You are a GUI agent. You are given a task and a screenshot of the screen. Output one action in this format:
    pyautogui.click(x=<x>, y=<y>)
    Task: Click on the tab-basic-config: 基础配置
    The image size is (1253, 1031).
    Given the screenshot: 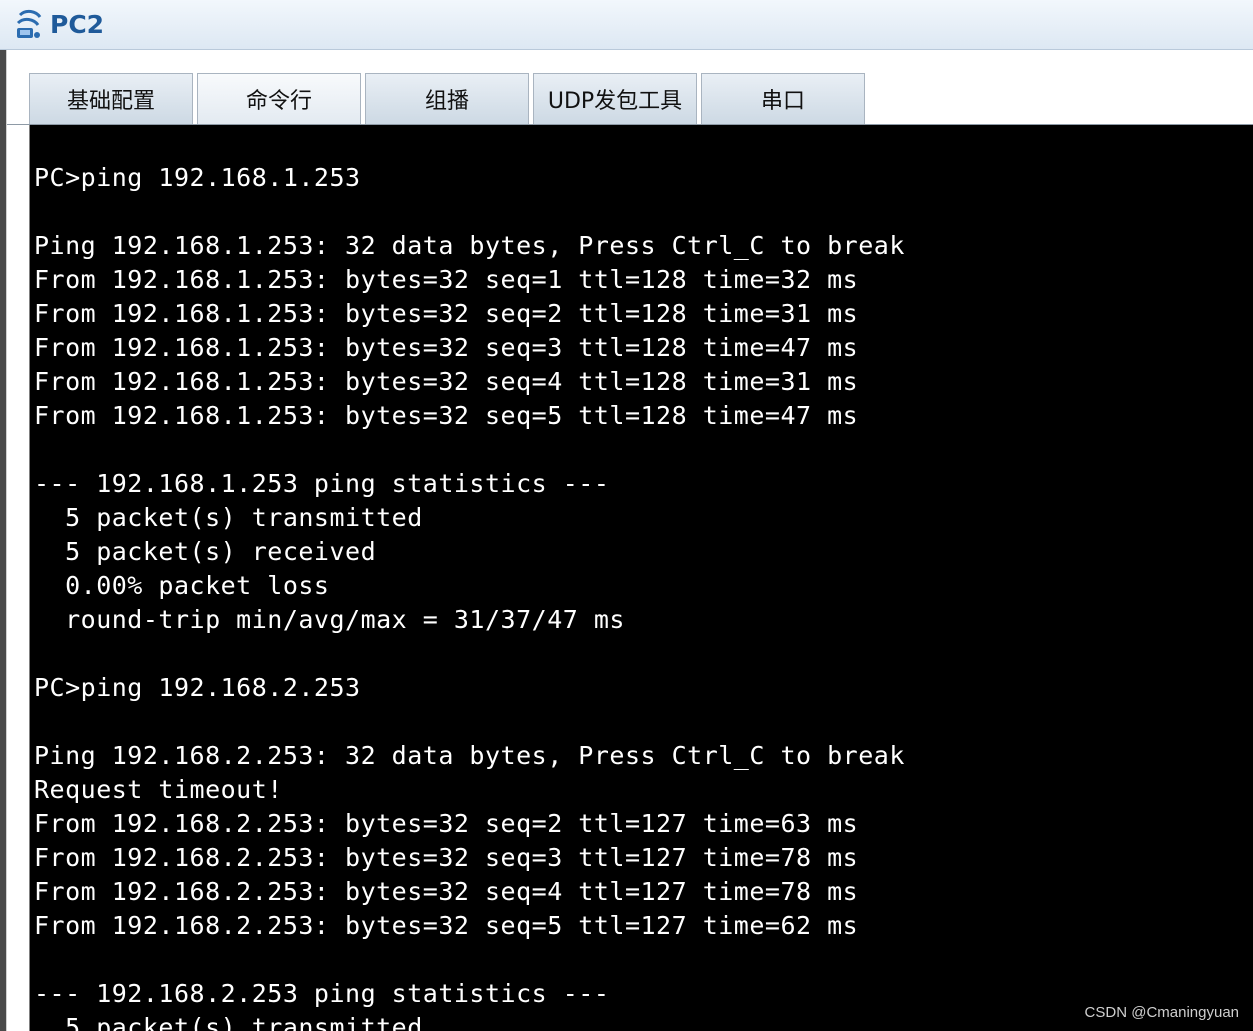 What is the action you would take?
    pyautogui.click(x=111, y=98)
    